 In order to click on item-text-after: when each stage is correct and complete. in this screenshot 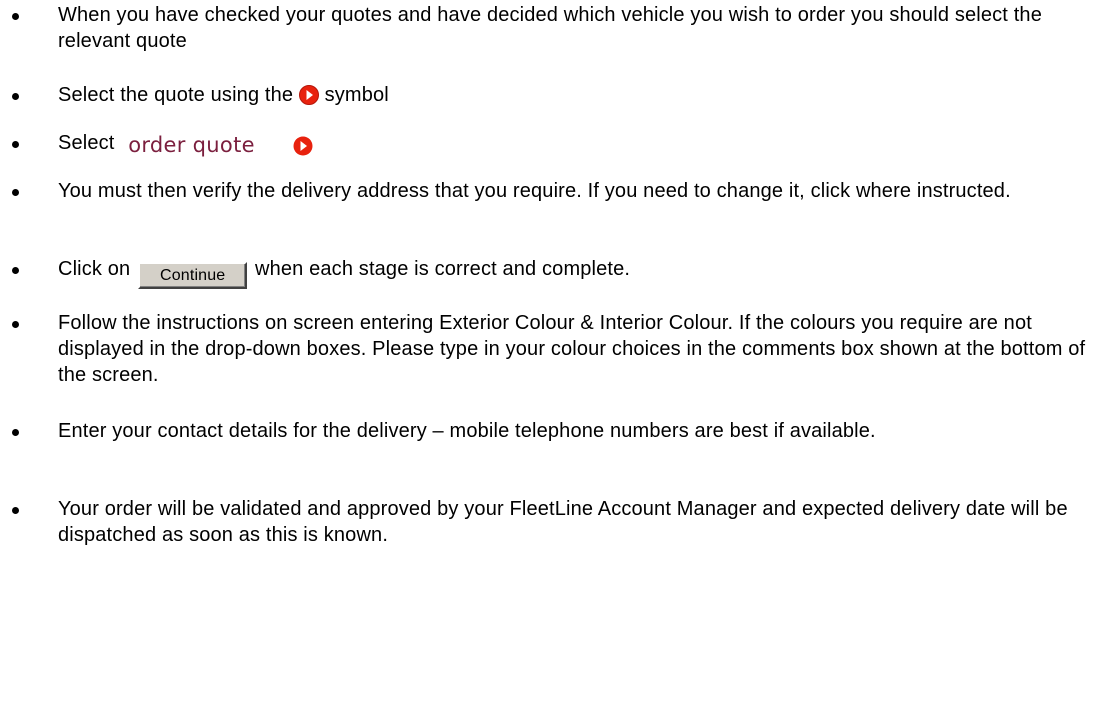, I will do `click(440, 269)`.